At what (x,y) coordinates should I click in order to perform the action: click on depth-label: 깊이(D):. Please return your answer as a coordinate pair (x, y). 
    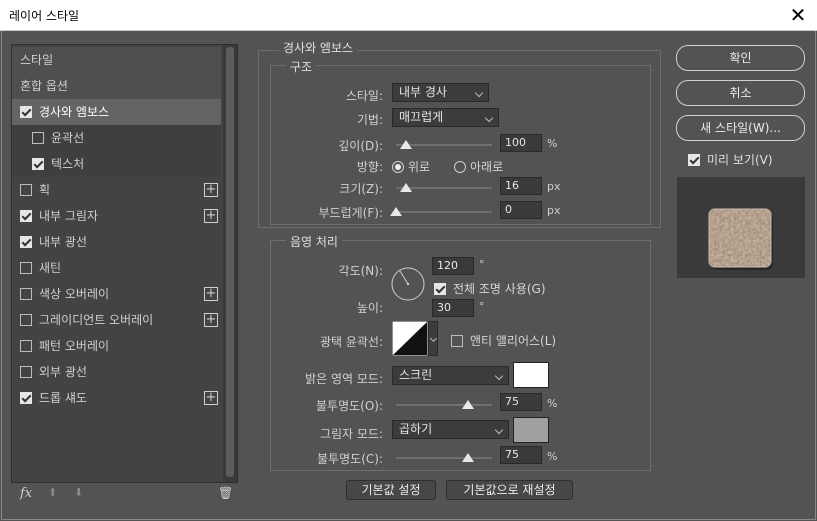
    Looking at the image, I should click on (360, 146).